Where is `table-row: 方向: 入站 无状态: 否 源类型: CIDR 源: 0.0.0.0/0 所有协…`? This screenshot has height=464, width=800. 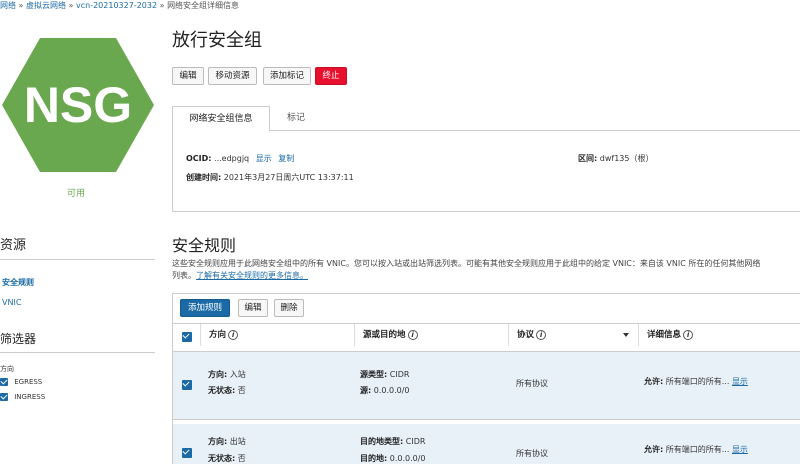 table-row: 方向: 入站 无状态: 否 源类型: CIDR 源: 0.0.0.0/0 所有协… is located at coordinates (486, 386).